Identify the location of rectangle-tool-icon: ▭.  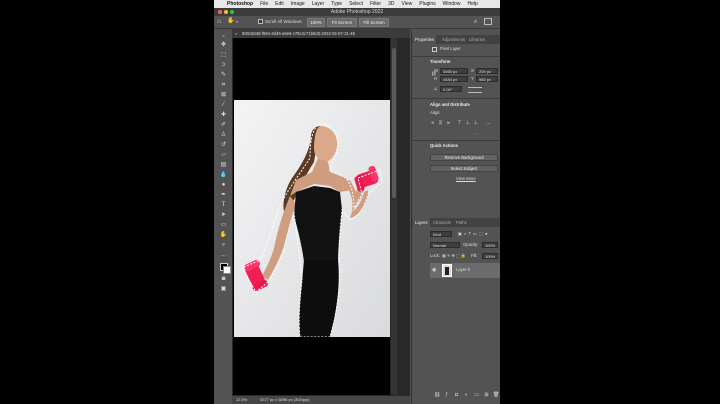
(223, 225).